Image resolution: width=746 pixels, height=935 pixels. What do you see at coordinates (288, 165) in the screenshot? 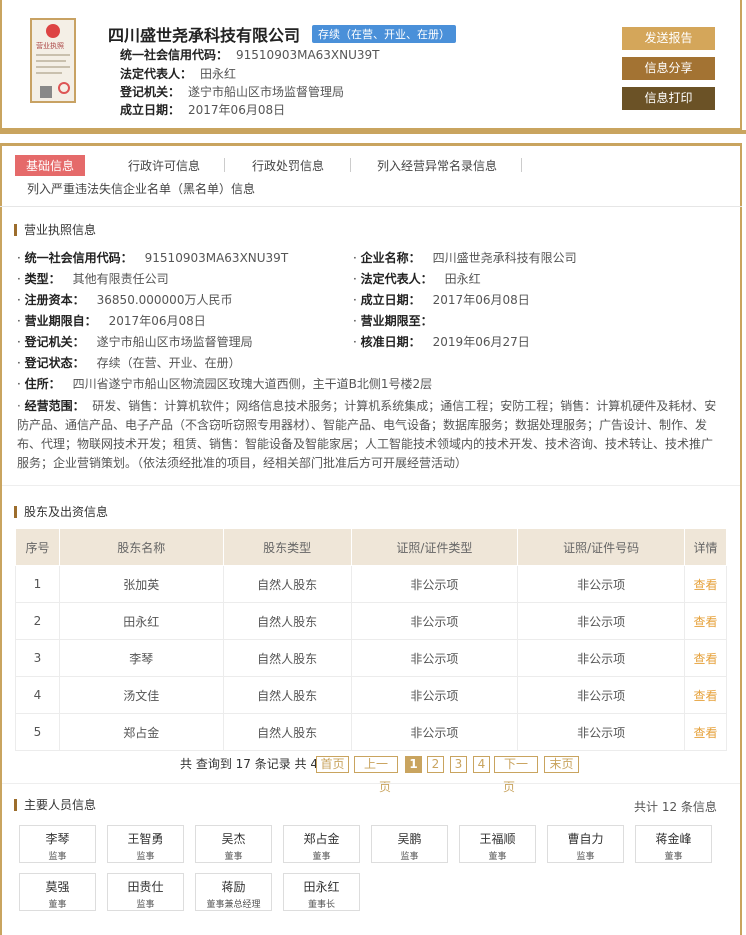
I see `tab-admin-penalty: 行政处罚信息` at bounding box center [288, 165].